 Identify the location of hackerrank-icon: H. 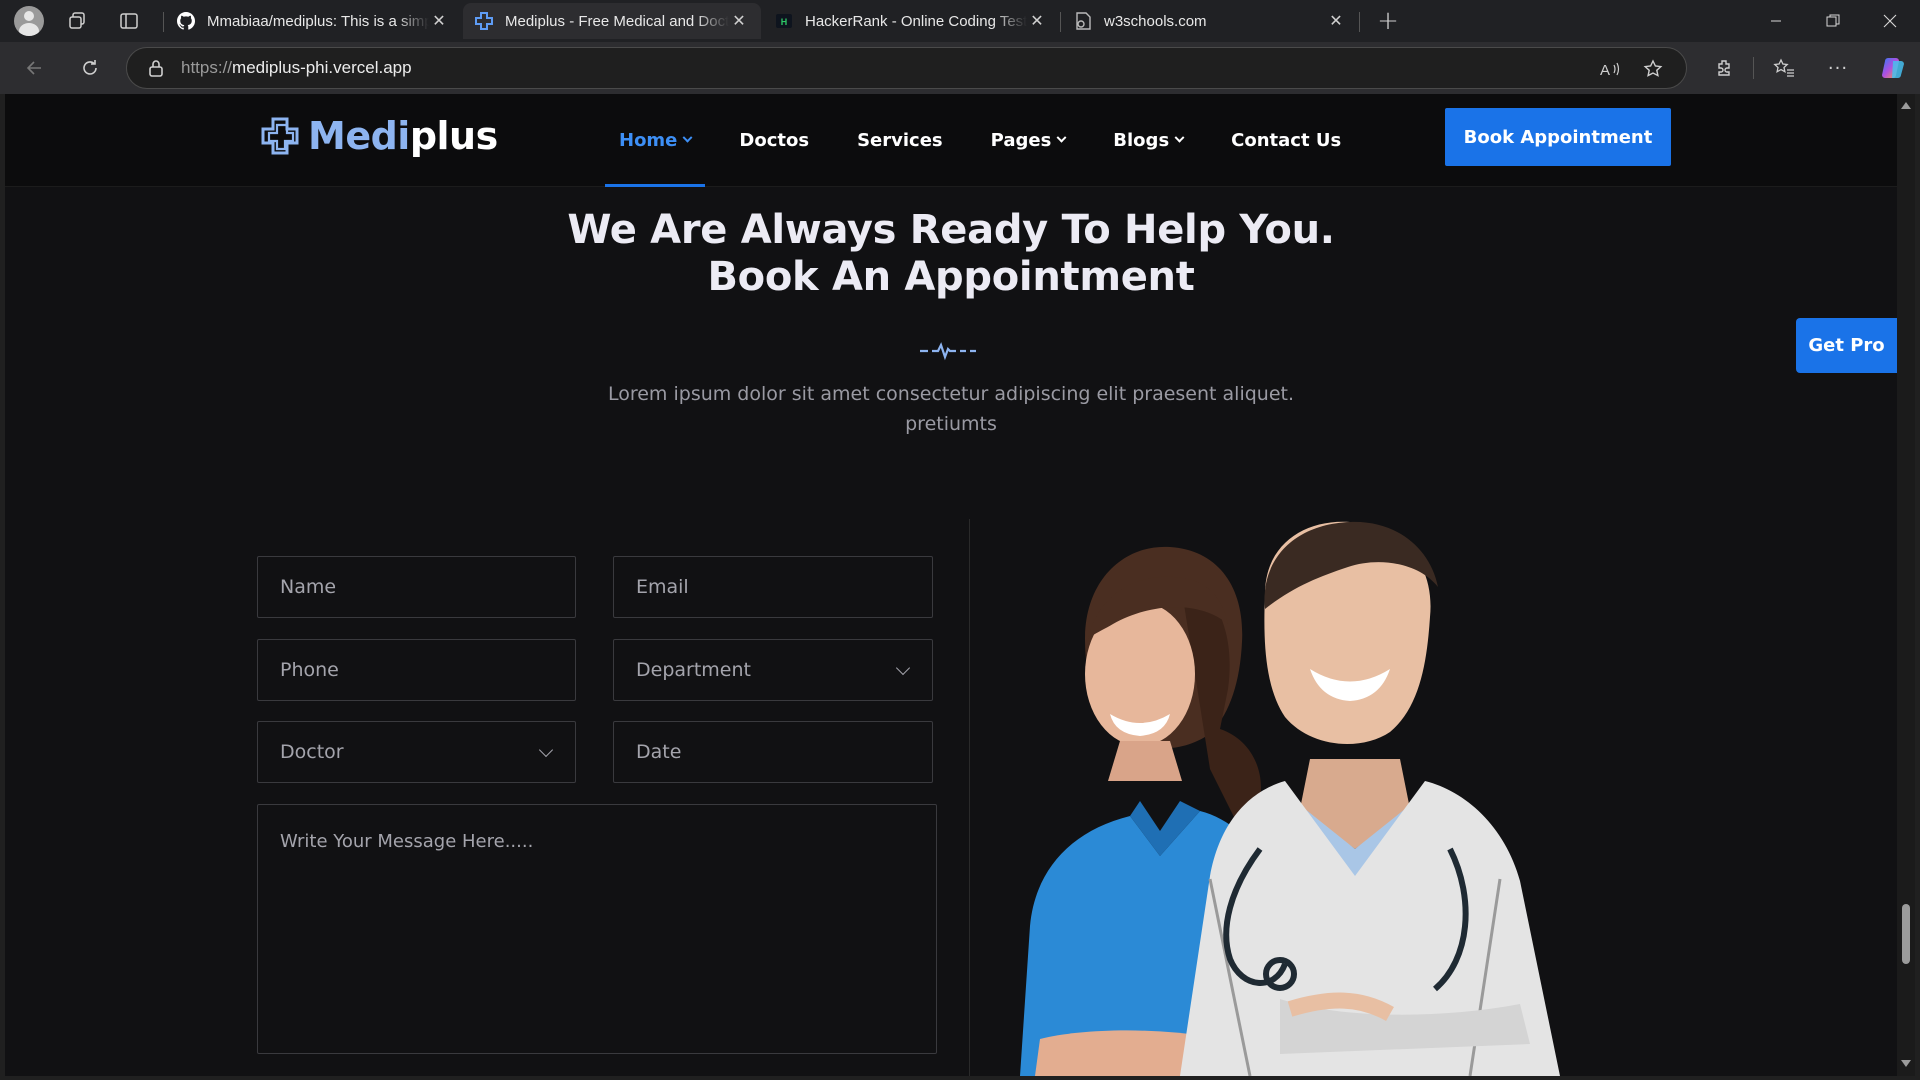
(784, 21).